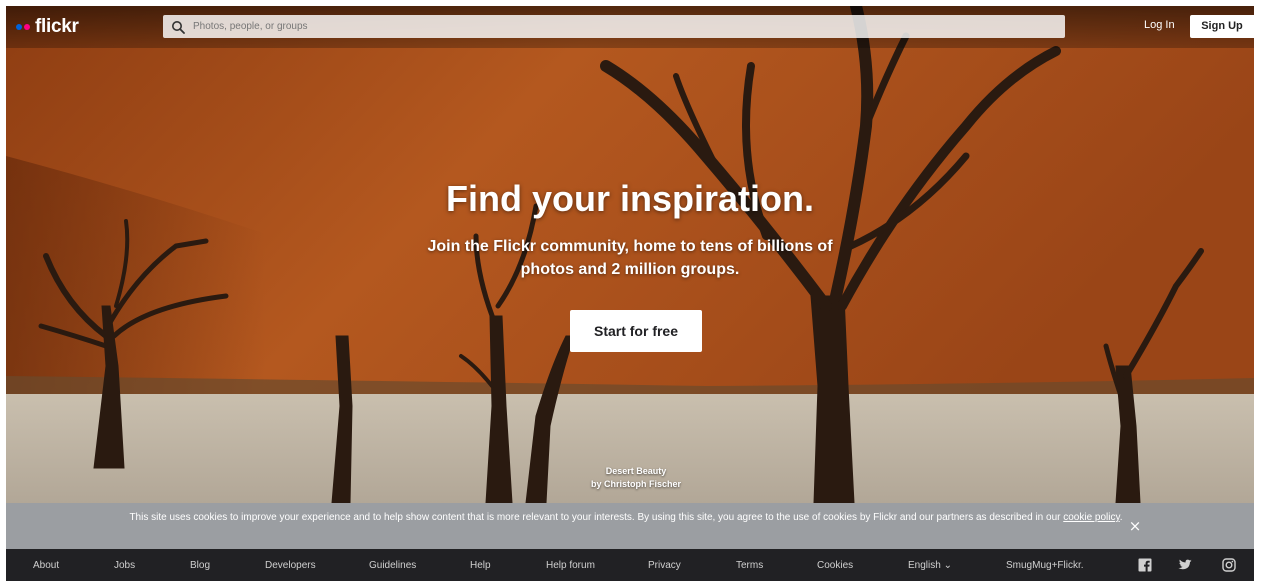 This screenshot has width=1262, height=581. I want to click on instagram-icon, so click(1229, 565).